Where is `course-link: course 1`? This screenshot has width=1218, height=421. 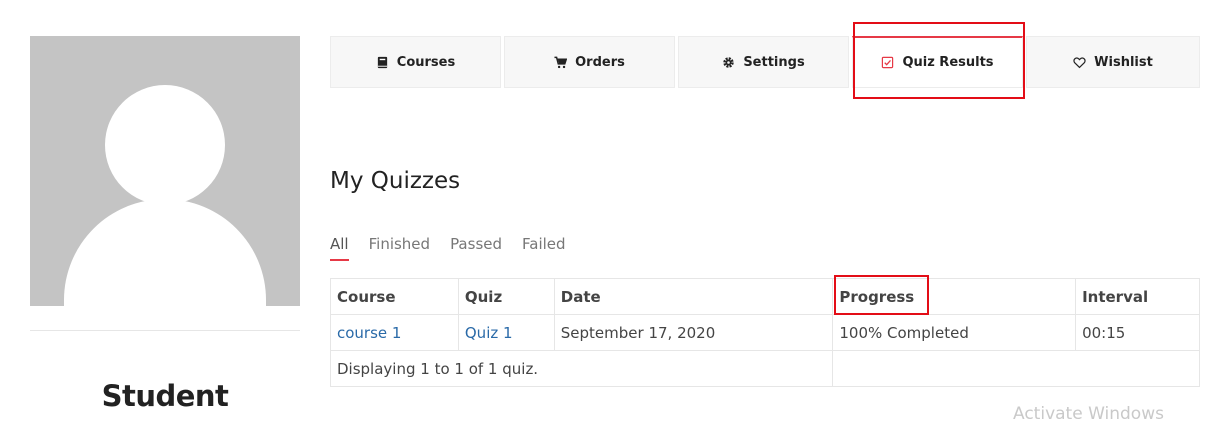
course-link: course 1 is located at coordinates (369, 333).